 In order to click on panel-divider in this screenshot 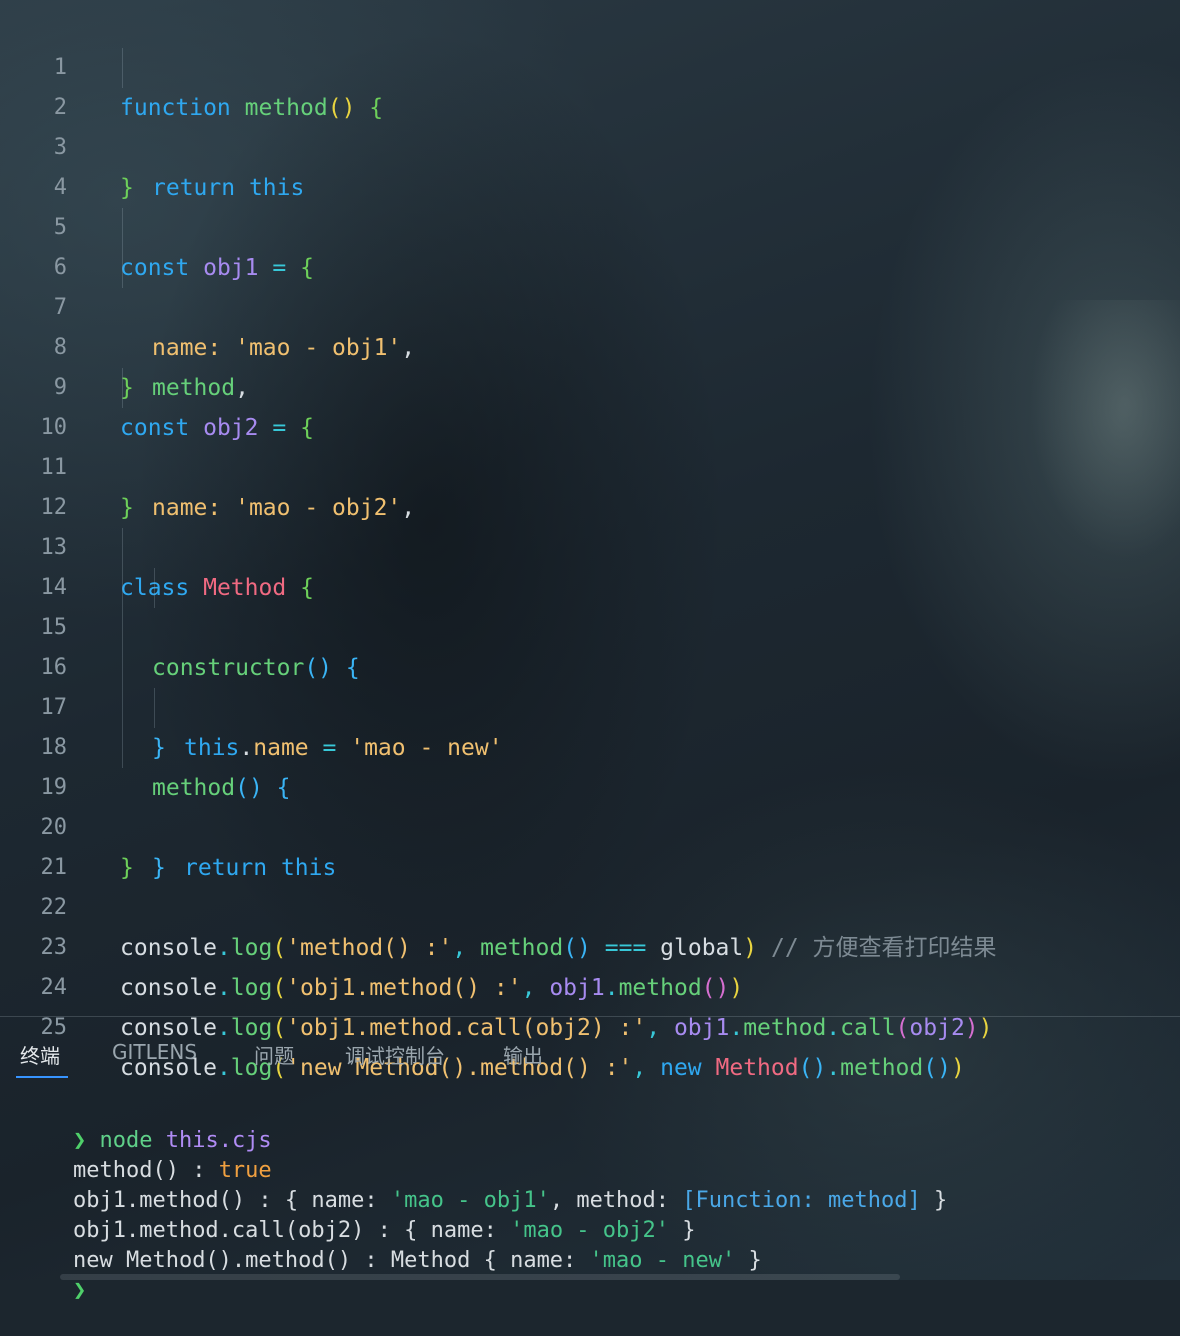, I will do `click(590, 1016)`.